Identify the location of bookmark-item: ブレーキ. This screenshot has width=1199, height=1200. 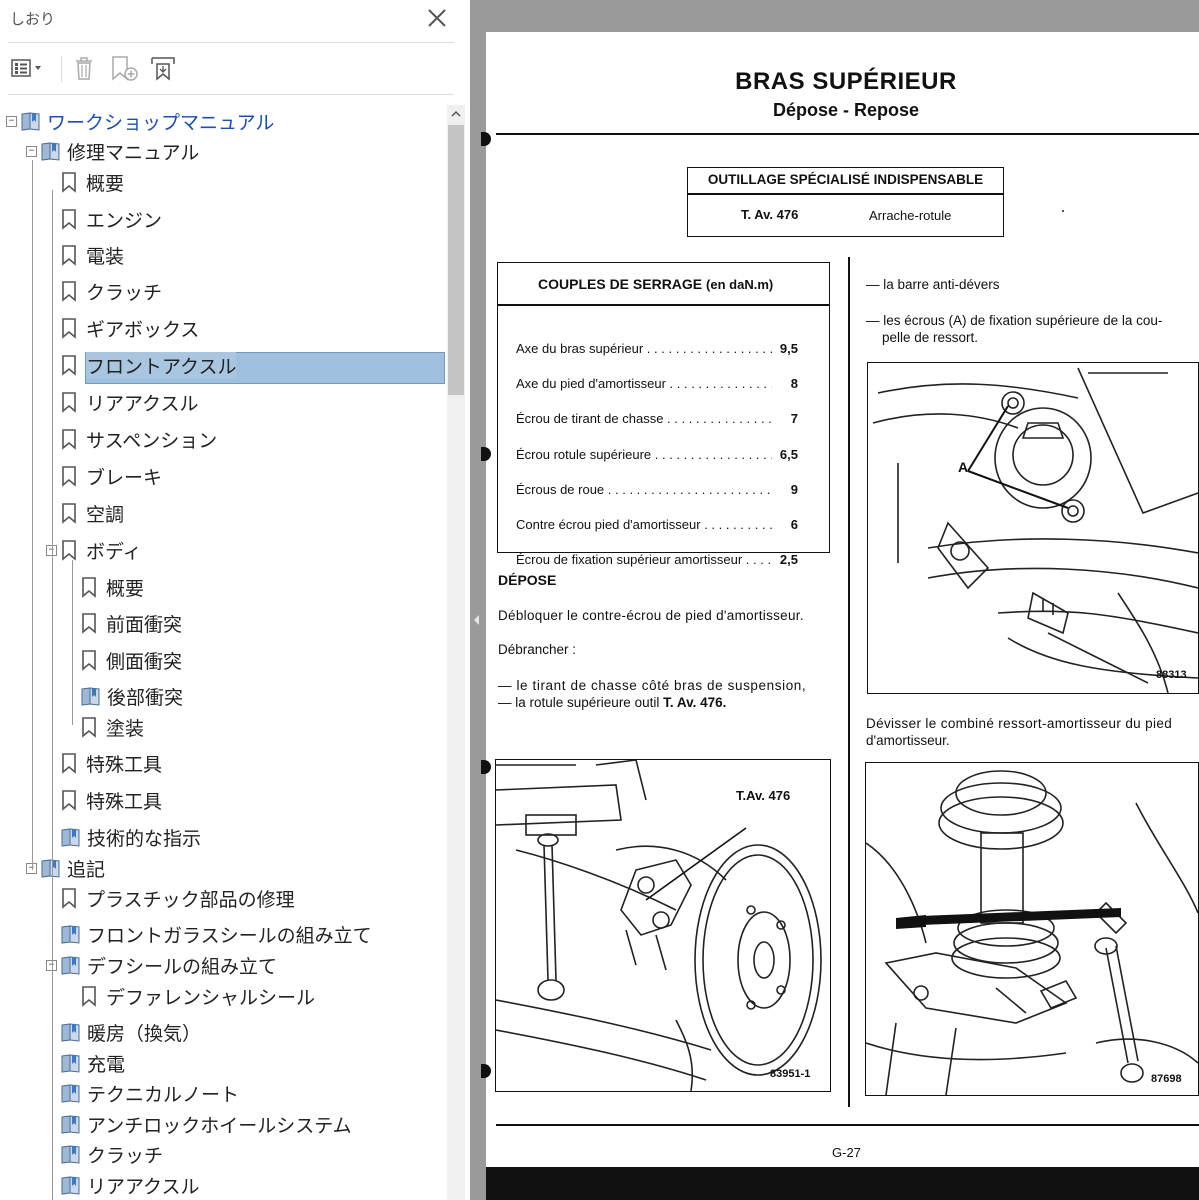
(111, 476).